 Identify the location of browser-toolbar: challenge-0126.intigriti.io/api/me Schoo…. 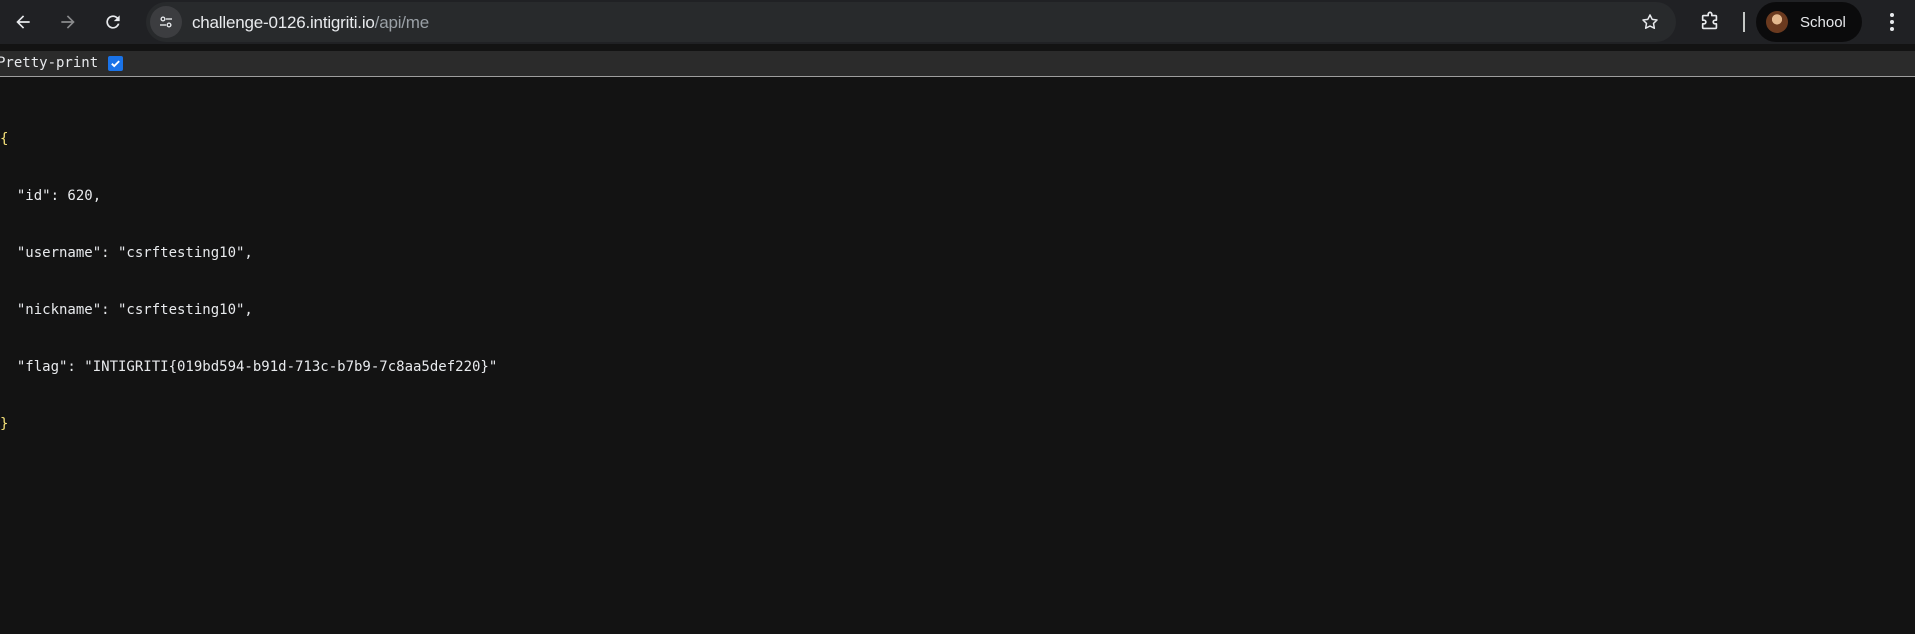
(957, 22).